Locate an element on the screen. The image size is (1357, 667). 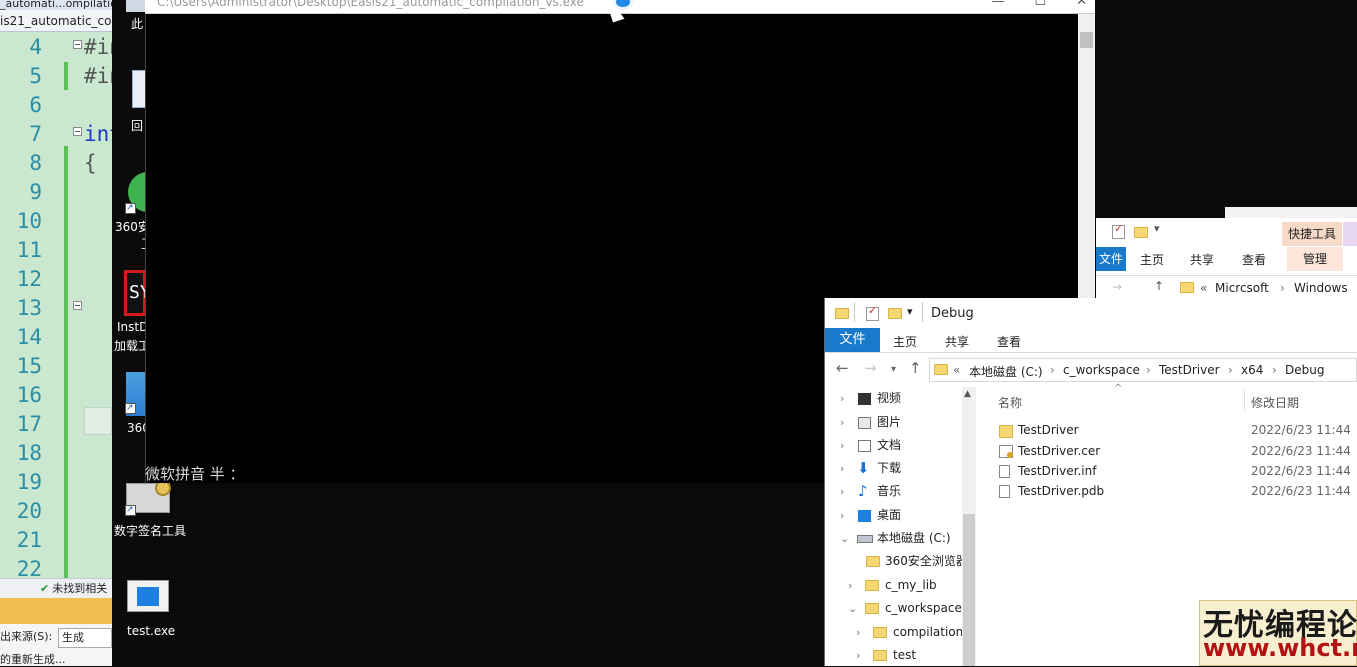
minimize-icon: — is located at coordinates (997, 4).